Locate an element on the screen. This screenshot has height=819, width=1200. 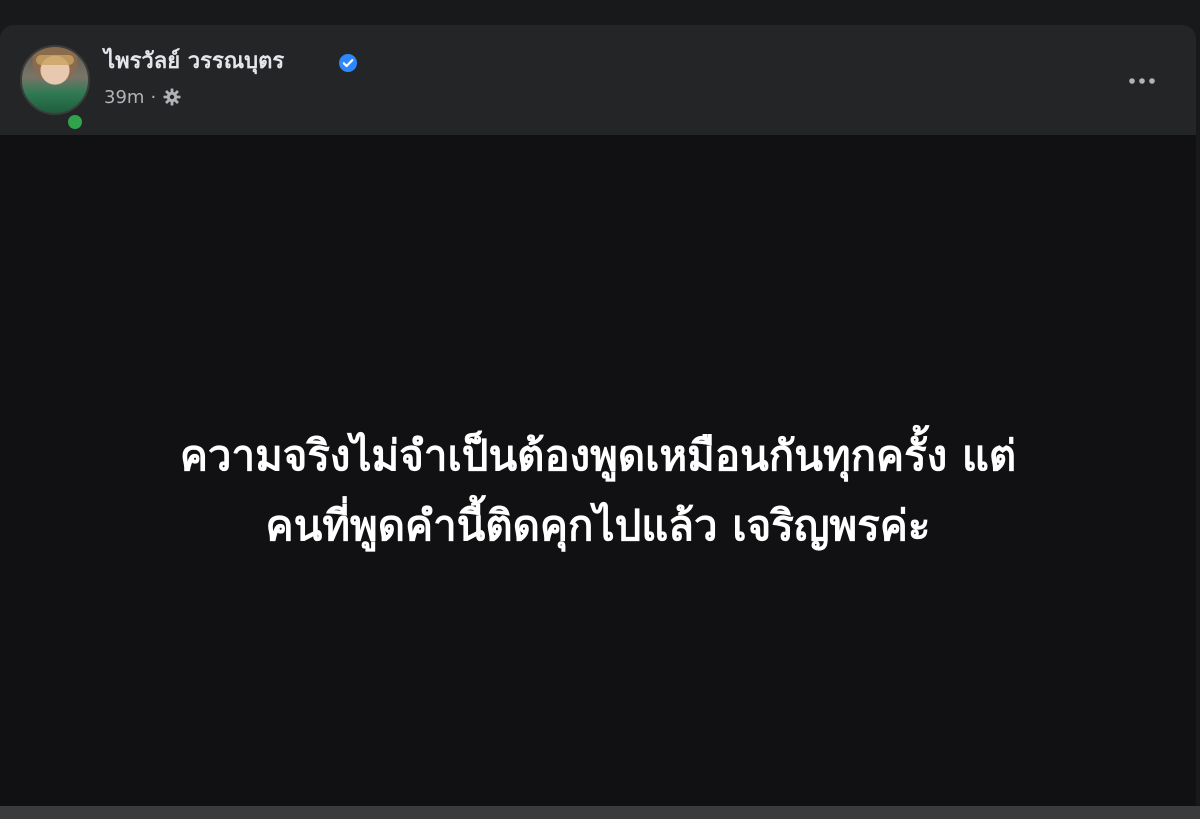
post-text-line: คนที่พูดคำนี้ติดคุกไปแล้ว เจริญพรค่ะ is located at coordinates (598, 525).